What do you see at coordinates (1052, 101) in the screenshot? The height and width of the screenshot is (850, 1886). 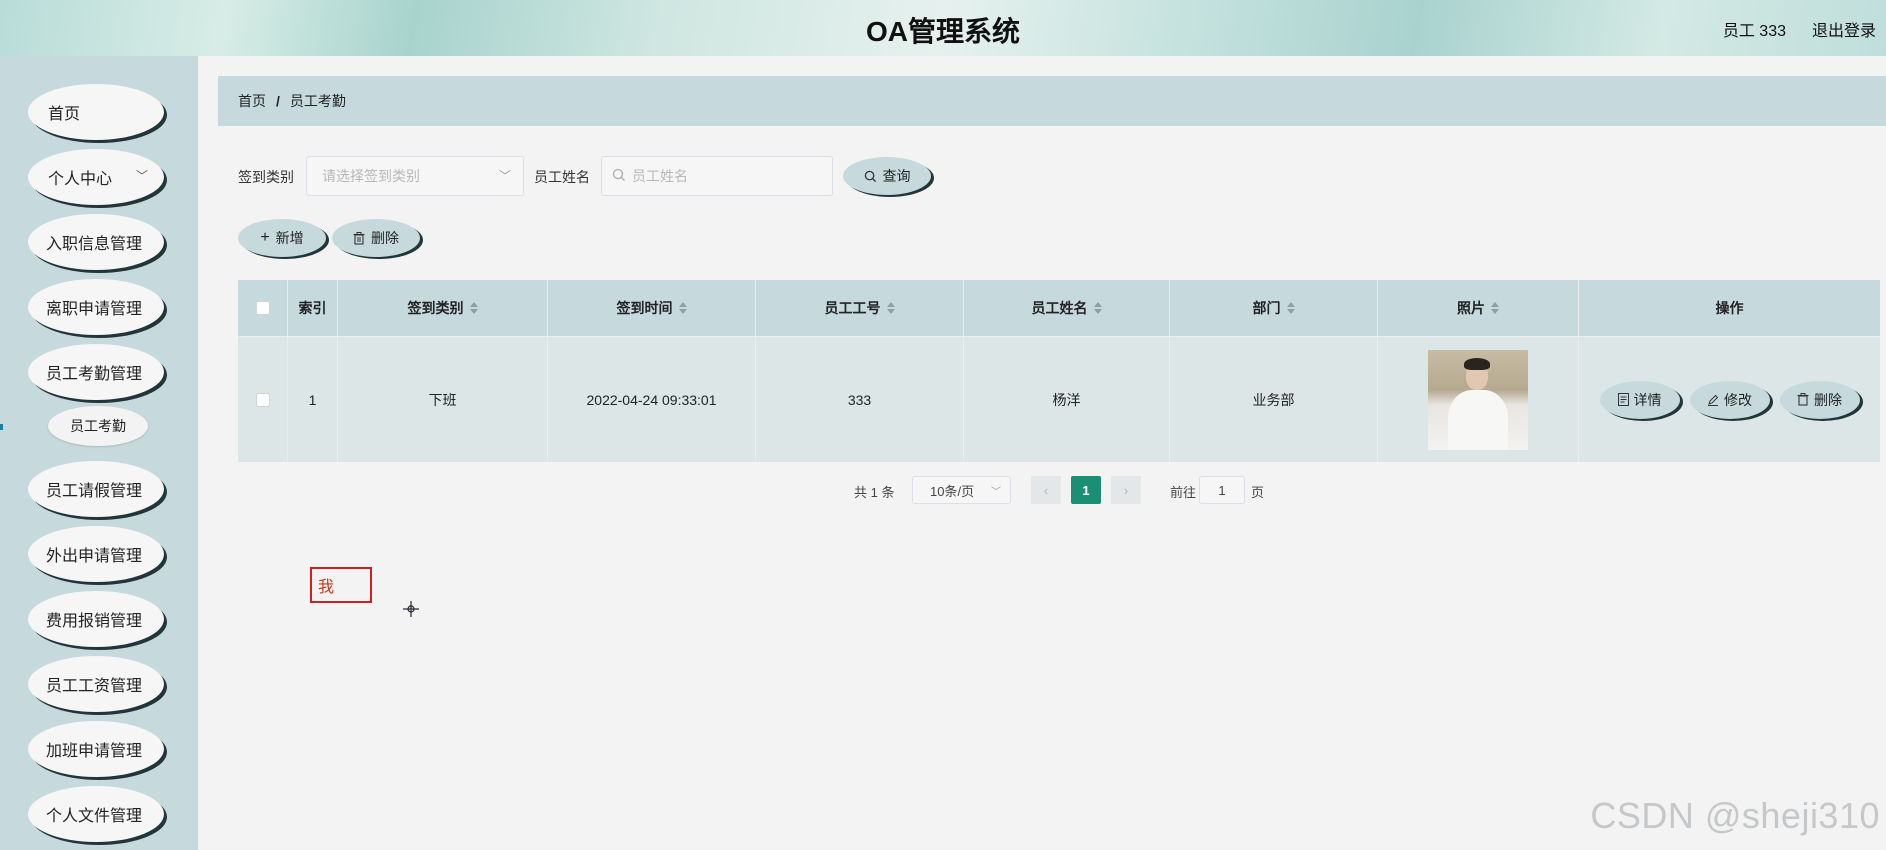 I see `breadcrumb: 首页 / 员工考勤` at bounding box center [1052, 101].